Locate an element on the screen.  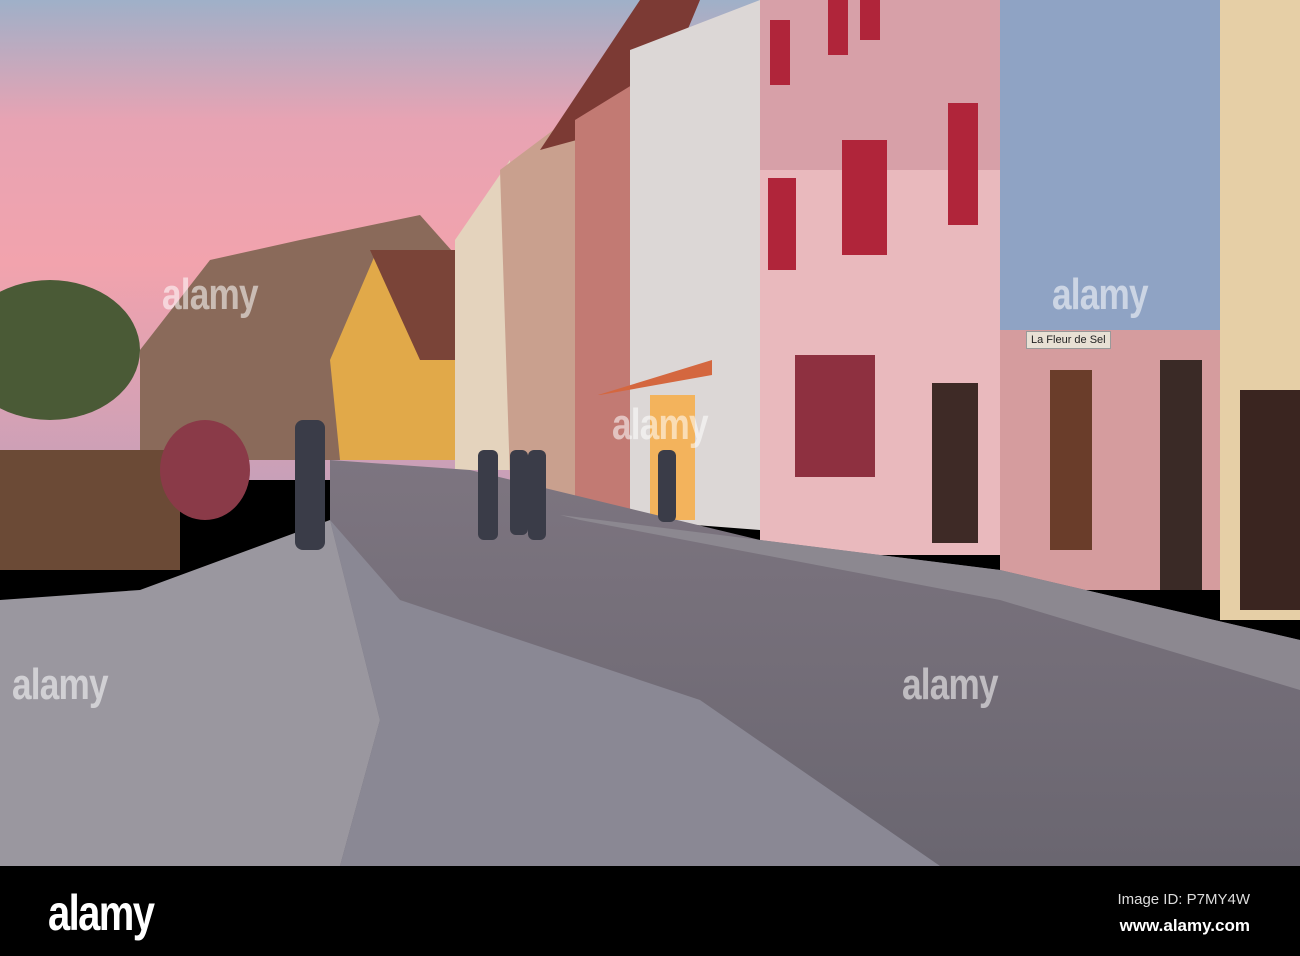
tan-house is located at coordinates (540, 305).